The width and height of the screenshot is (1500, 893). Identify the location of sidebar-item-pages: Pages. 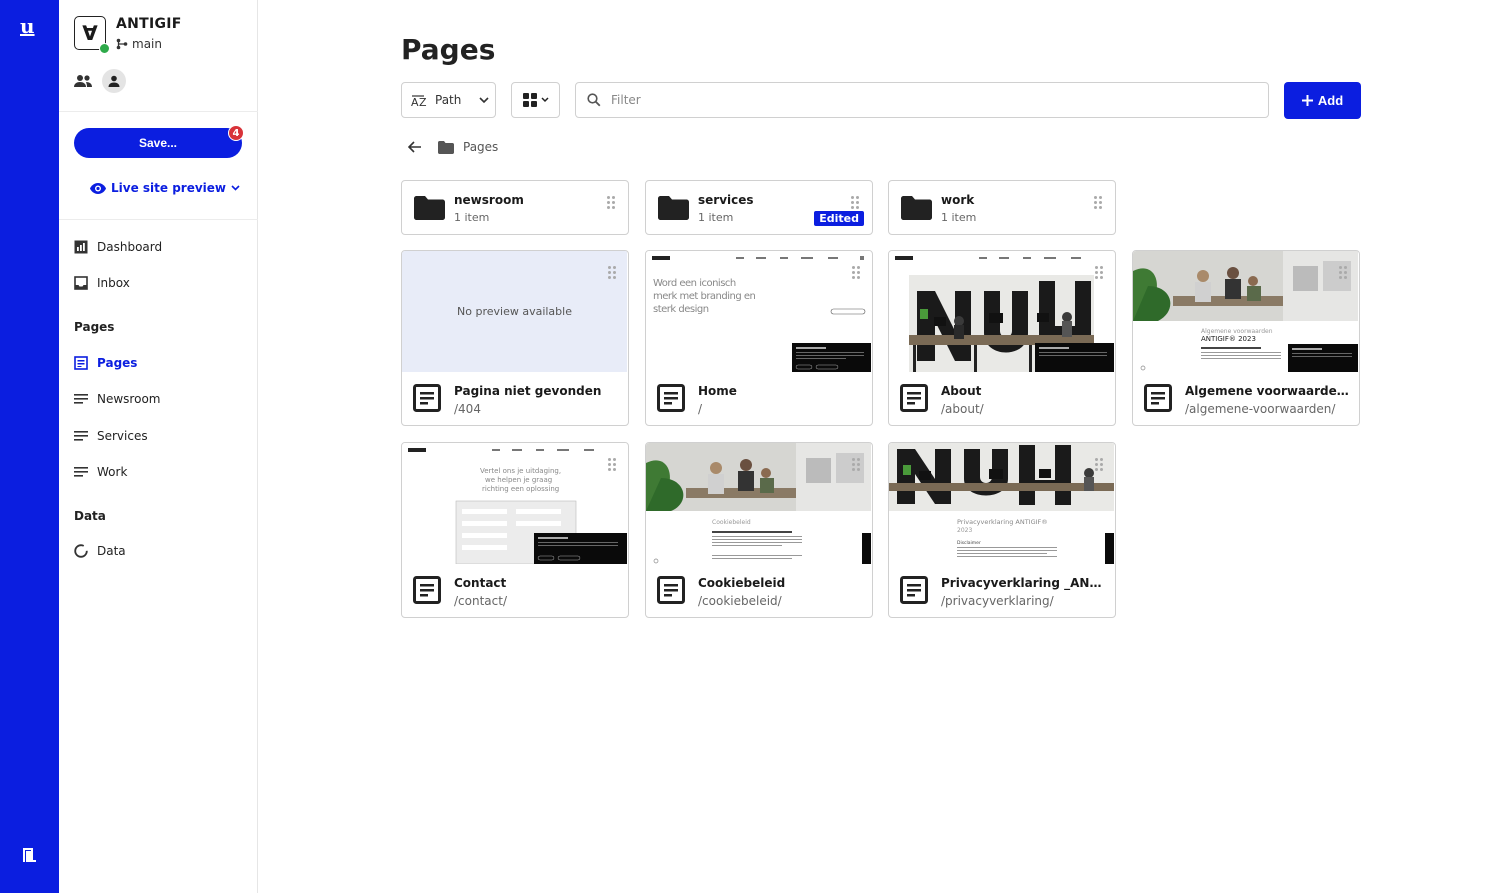
(105, 363).